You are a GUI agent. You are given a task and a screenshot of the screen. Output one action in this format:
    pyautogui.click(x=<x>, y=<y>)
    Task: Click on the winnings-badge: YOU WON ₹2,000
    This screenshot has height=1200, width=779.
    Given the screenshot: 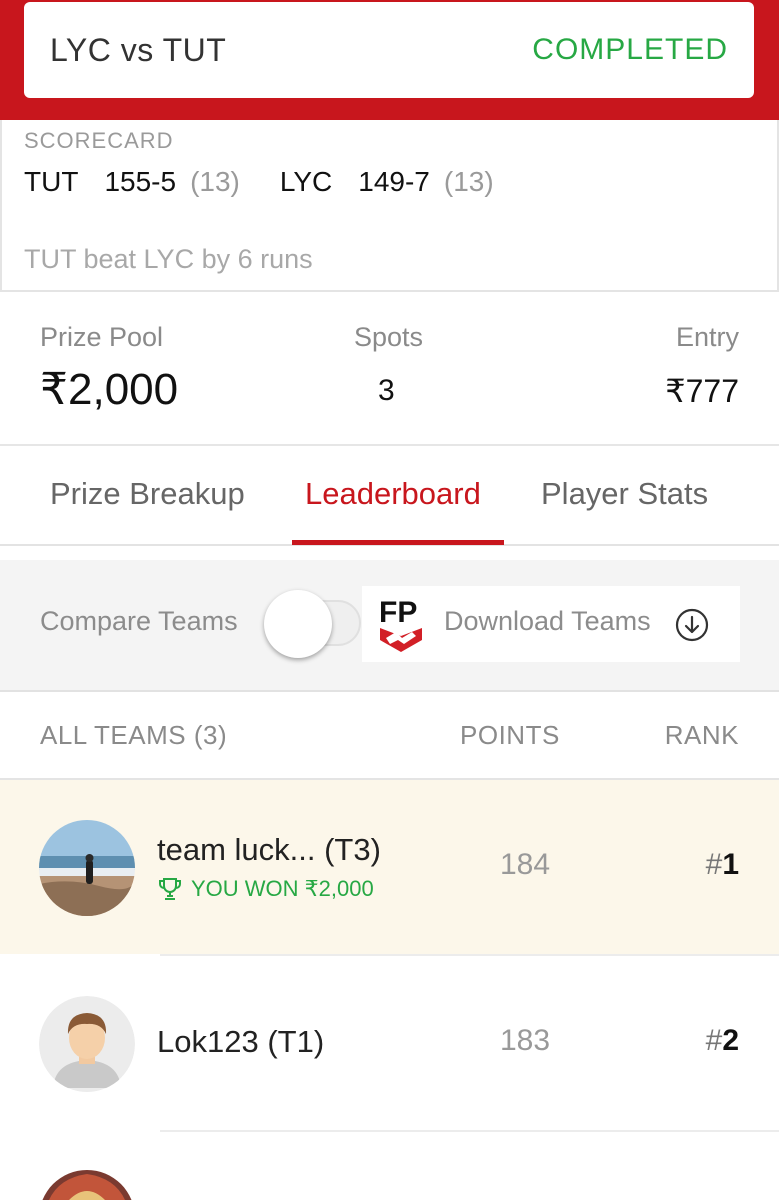 What is the action you would take?
    pyautogui.click(x=265, y=889)
    